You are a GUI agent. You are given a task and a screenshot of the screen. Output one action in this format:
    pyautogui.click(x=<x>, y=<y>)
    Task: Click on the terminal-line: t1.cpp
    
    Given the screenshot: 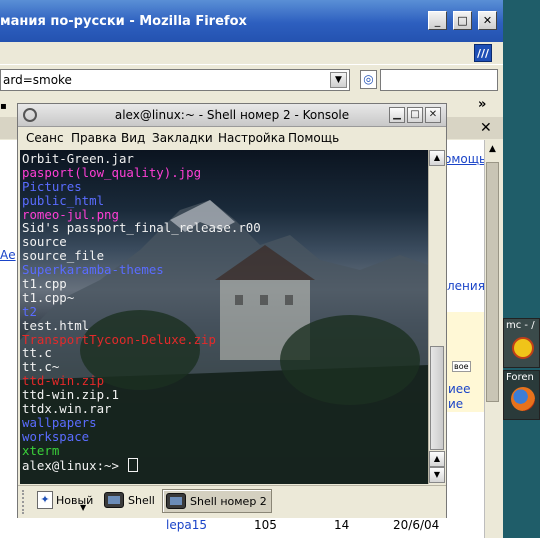 What is the action you would take?
    pyautogui.click(x=44, y=284)
    